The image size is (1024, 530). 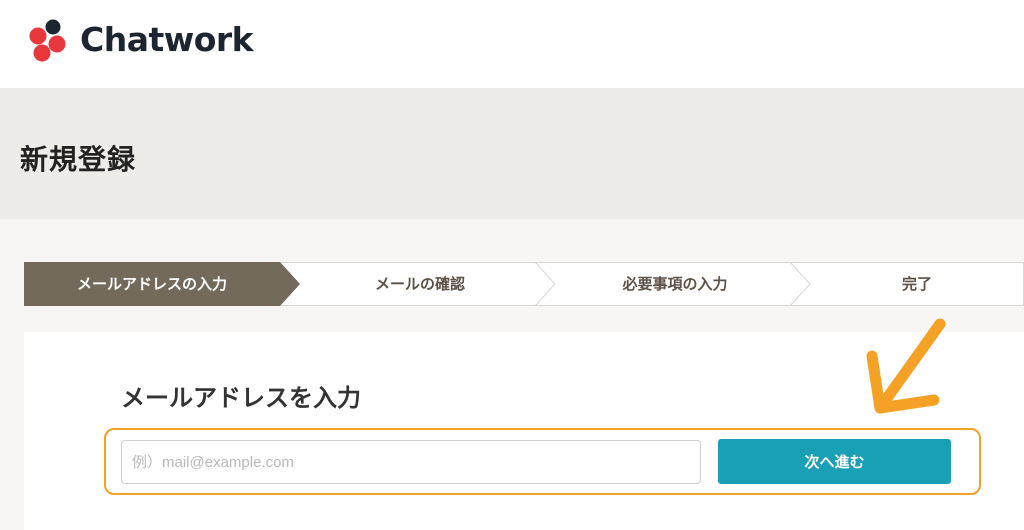 I want to click on chatwork-logo: Chatwork, so click(x=139, y=40).